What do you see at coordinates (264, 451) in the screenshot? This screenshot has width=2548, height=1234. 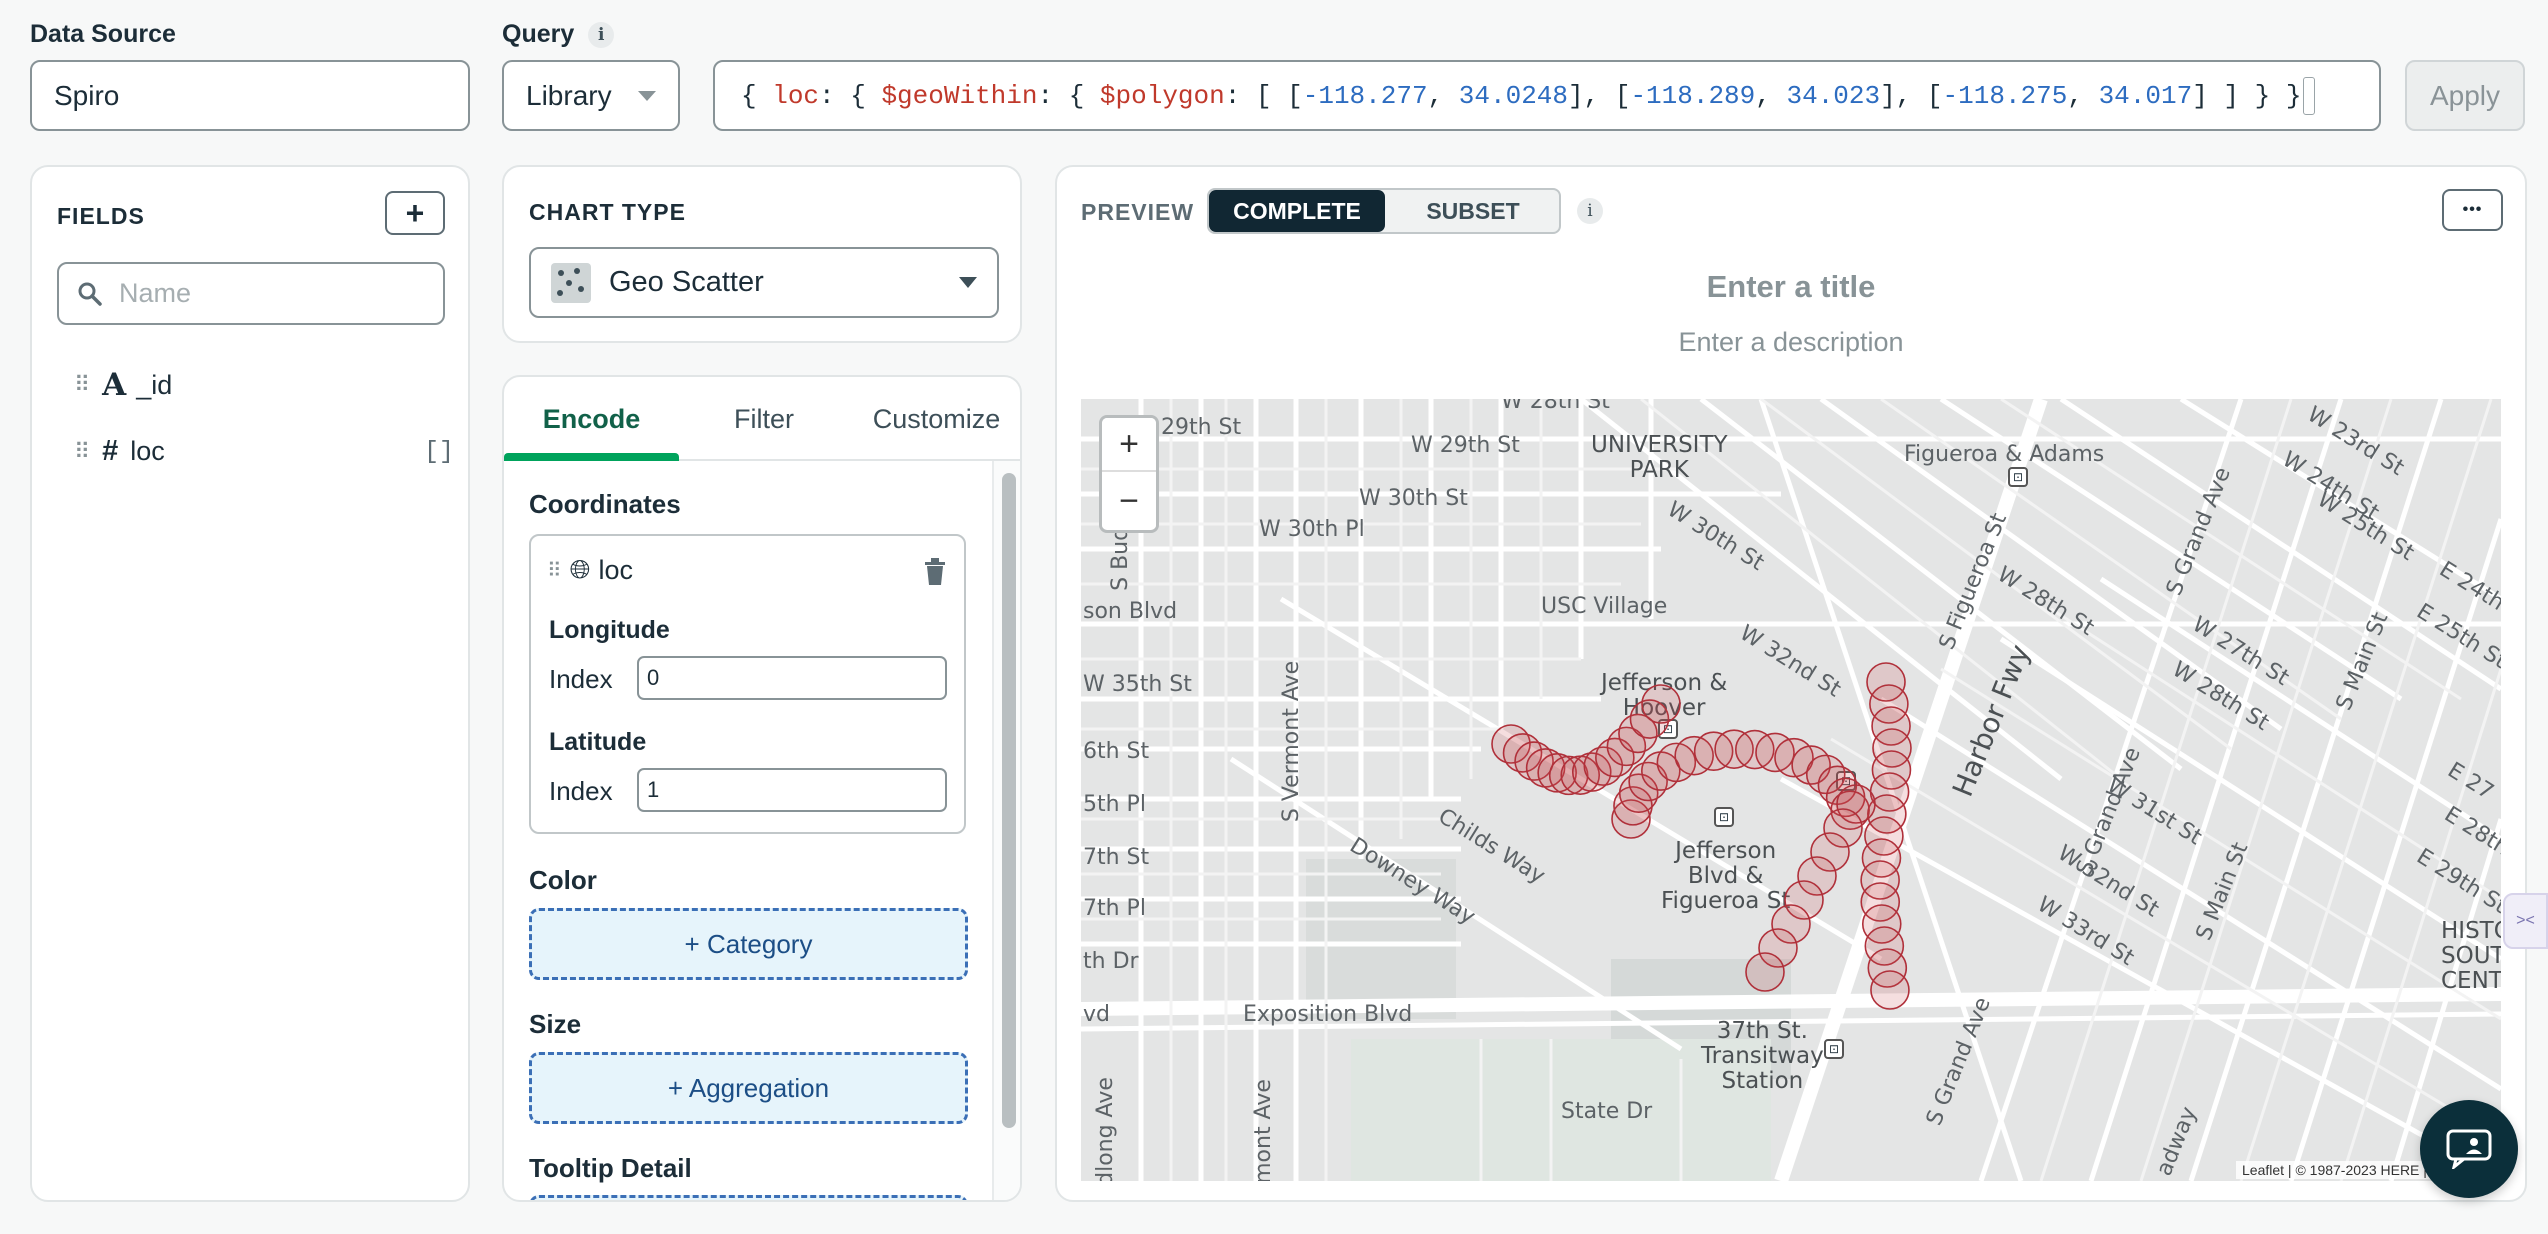 I see `field-item-loc: ⠿ # loc []` at bounding box center [264, 451].